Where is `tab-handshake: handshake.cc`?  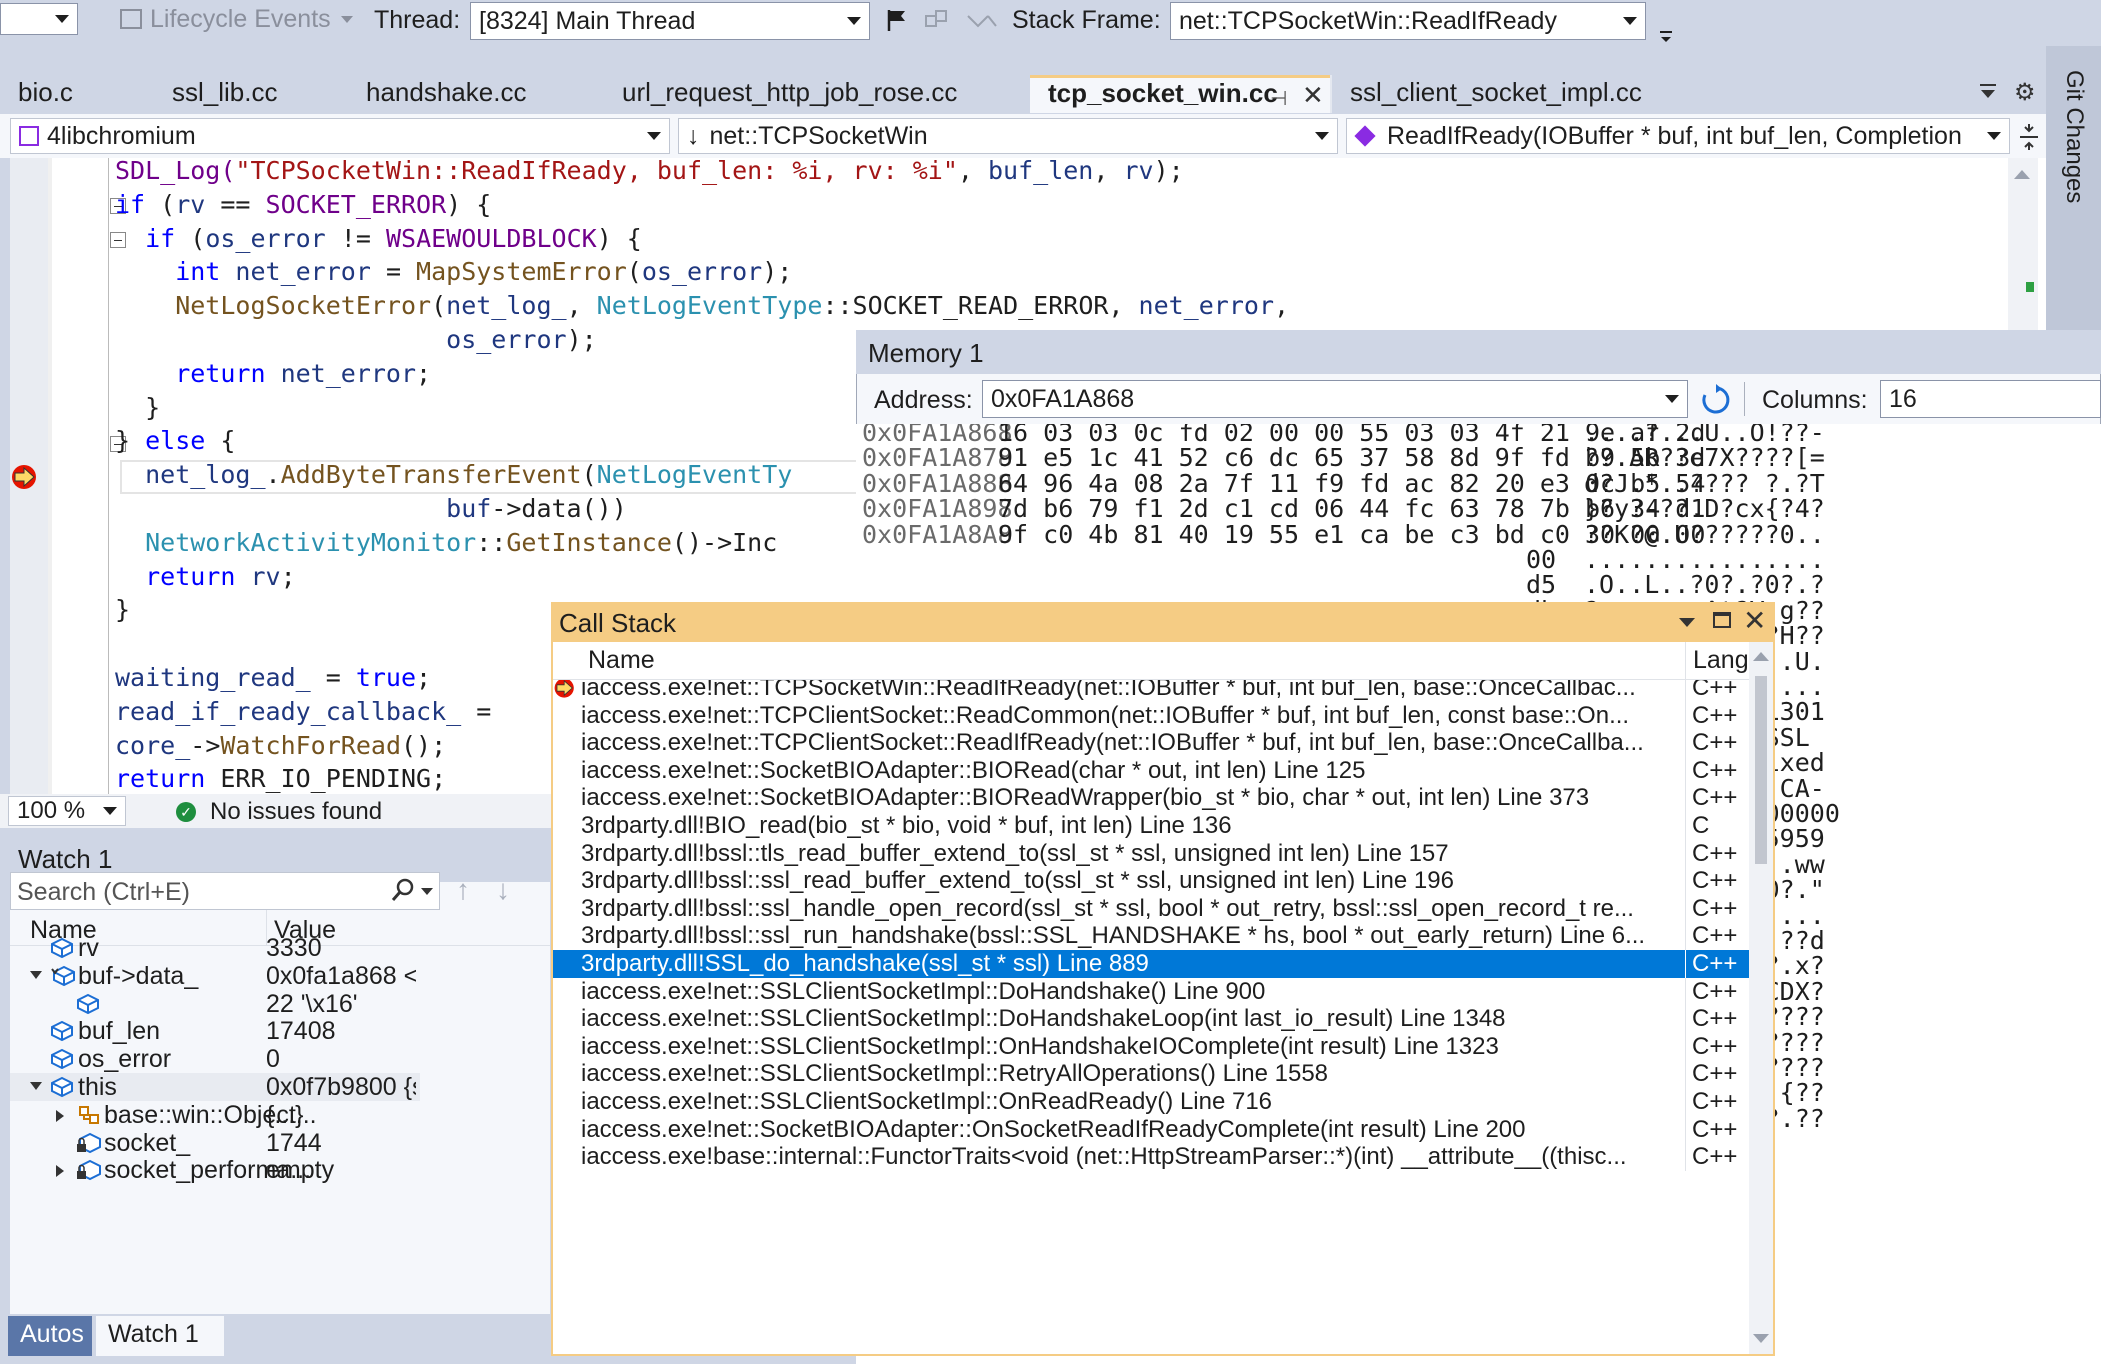 tab-handshake: handshake.cc is located at coordinates (479, 94).